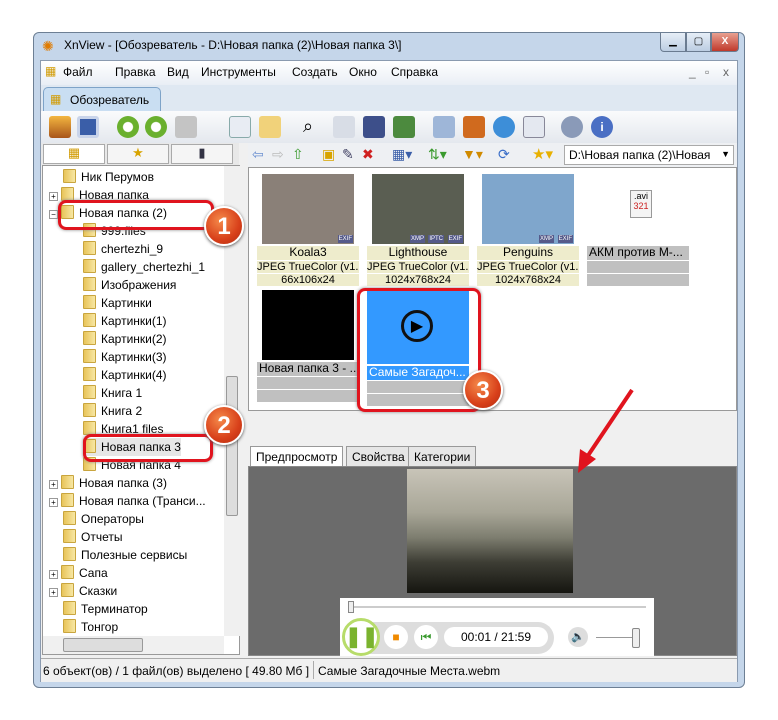 This screenshot has height=720, width=778. I want to click on menu-file: Файл, so click(78, 72).